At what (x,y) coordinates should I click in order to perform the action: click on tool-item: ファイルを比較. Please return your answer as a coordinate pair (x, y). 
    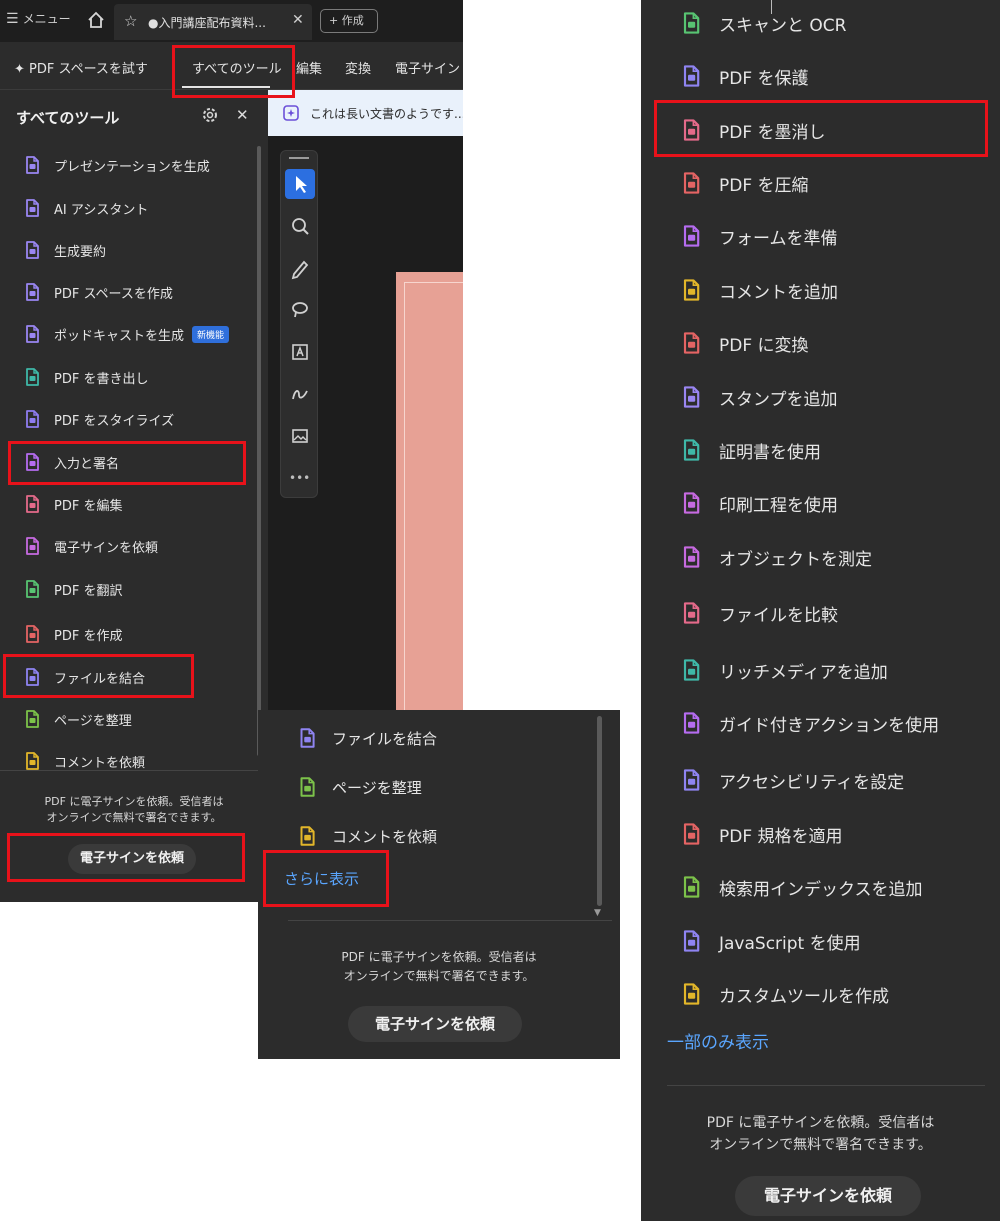
    Looking at the image, I should click on (758, 613).